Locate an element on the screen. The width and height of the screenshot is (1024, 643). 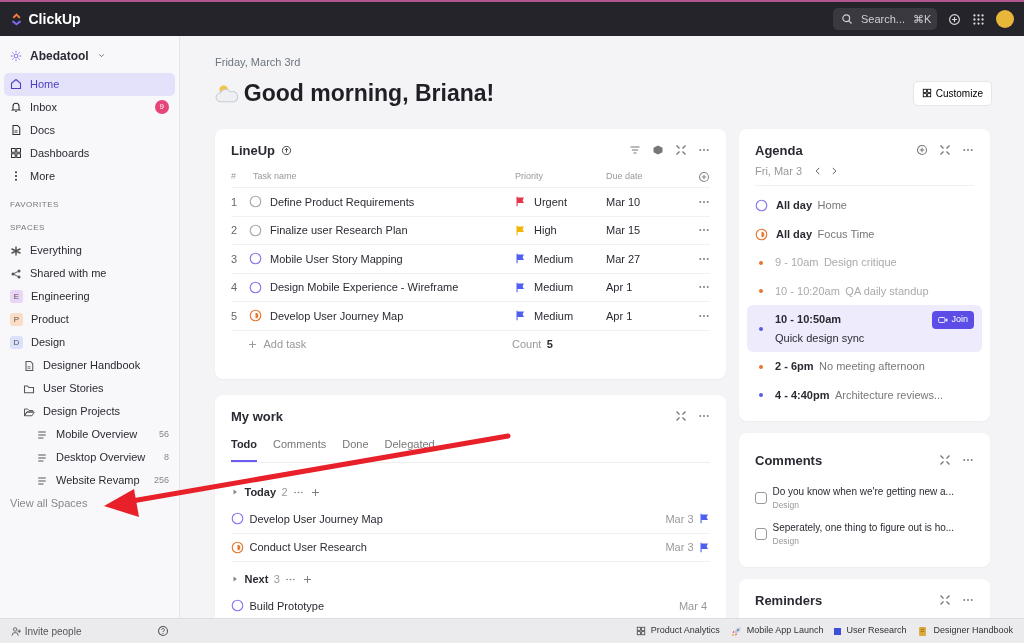
task-name: Design Mobile Experience - Wireframe is located at coordinates (365, 287).